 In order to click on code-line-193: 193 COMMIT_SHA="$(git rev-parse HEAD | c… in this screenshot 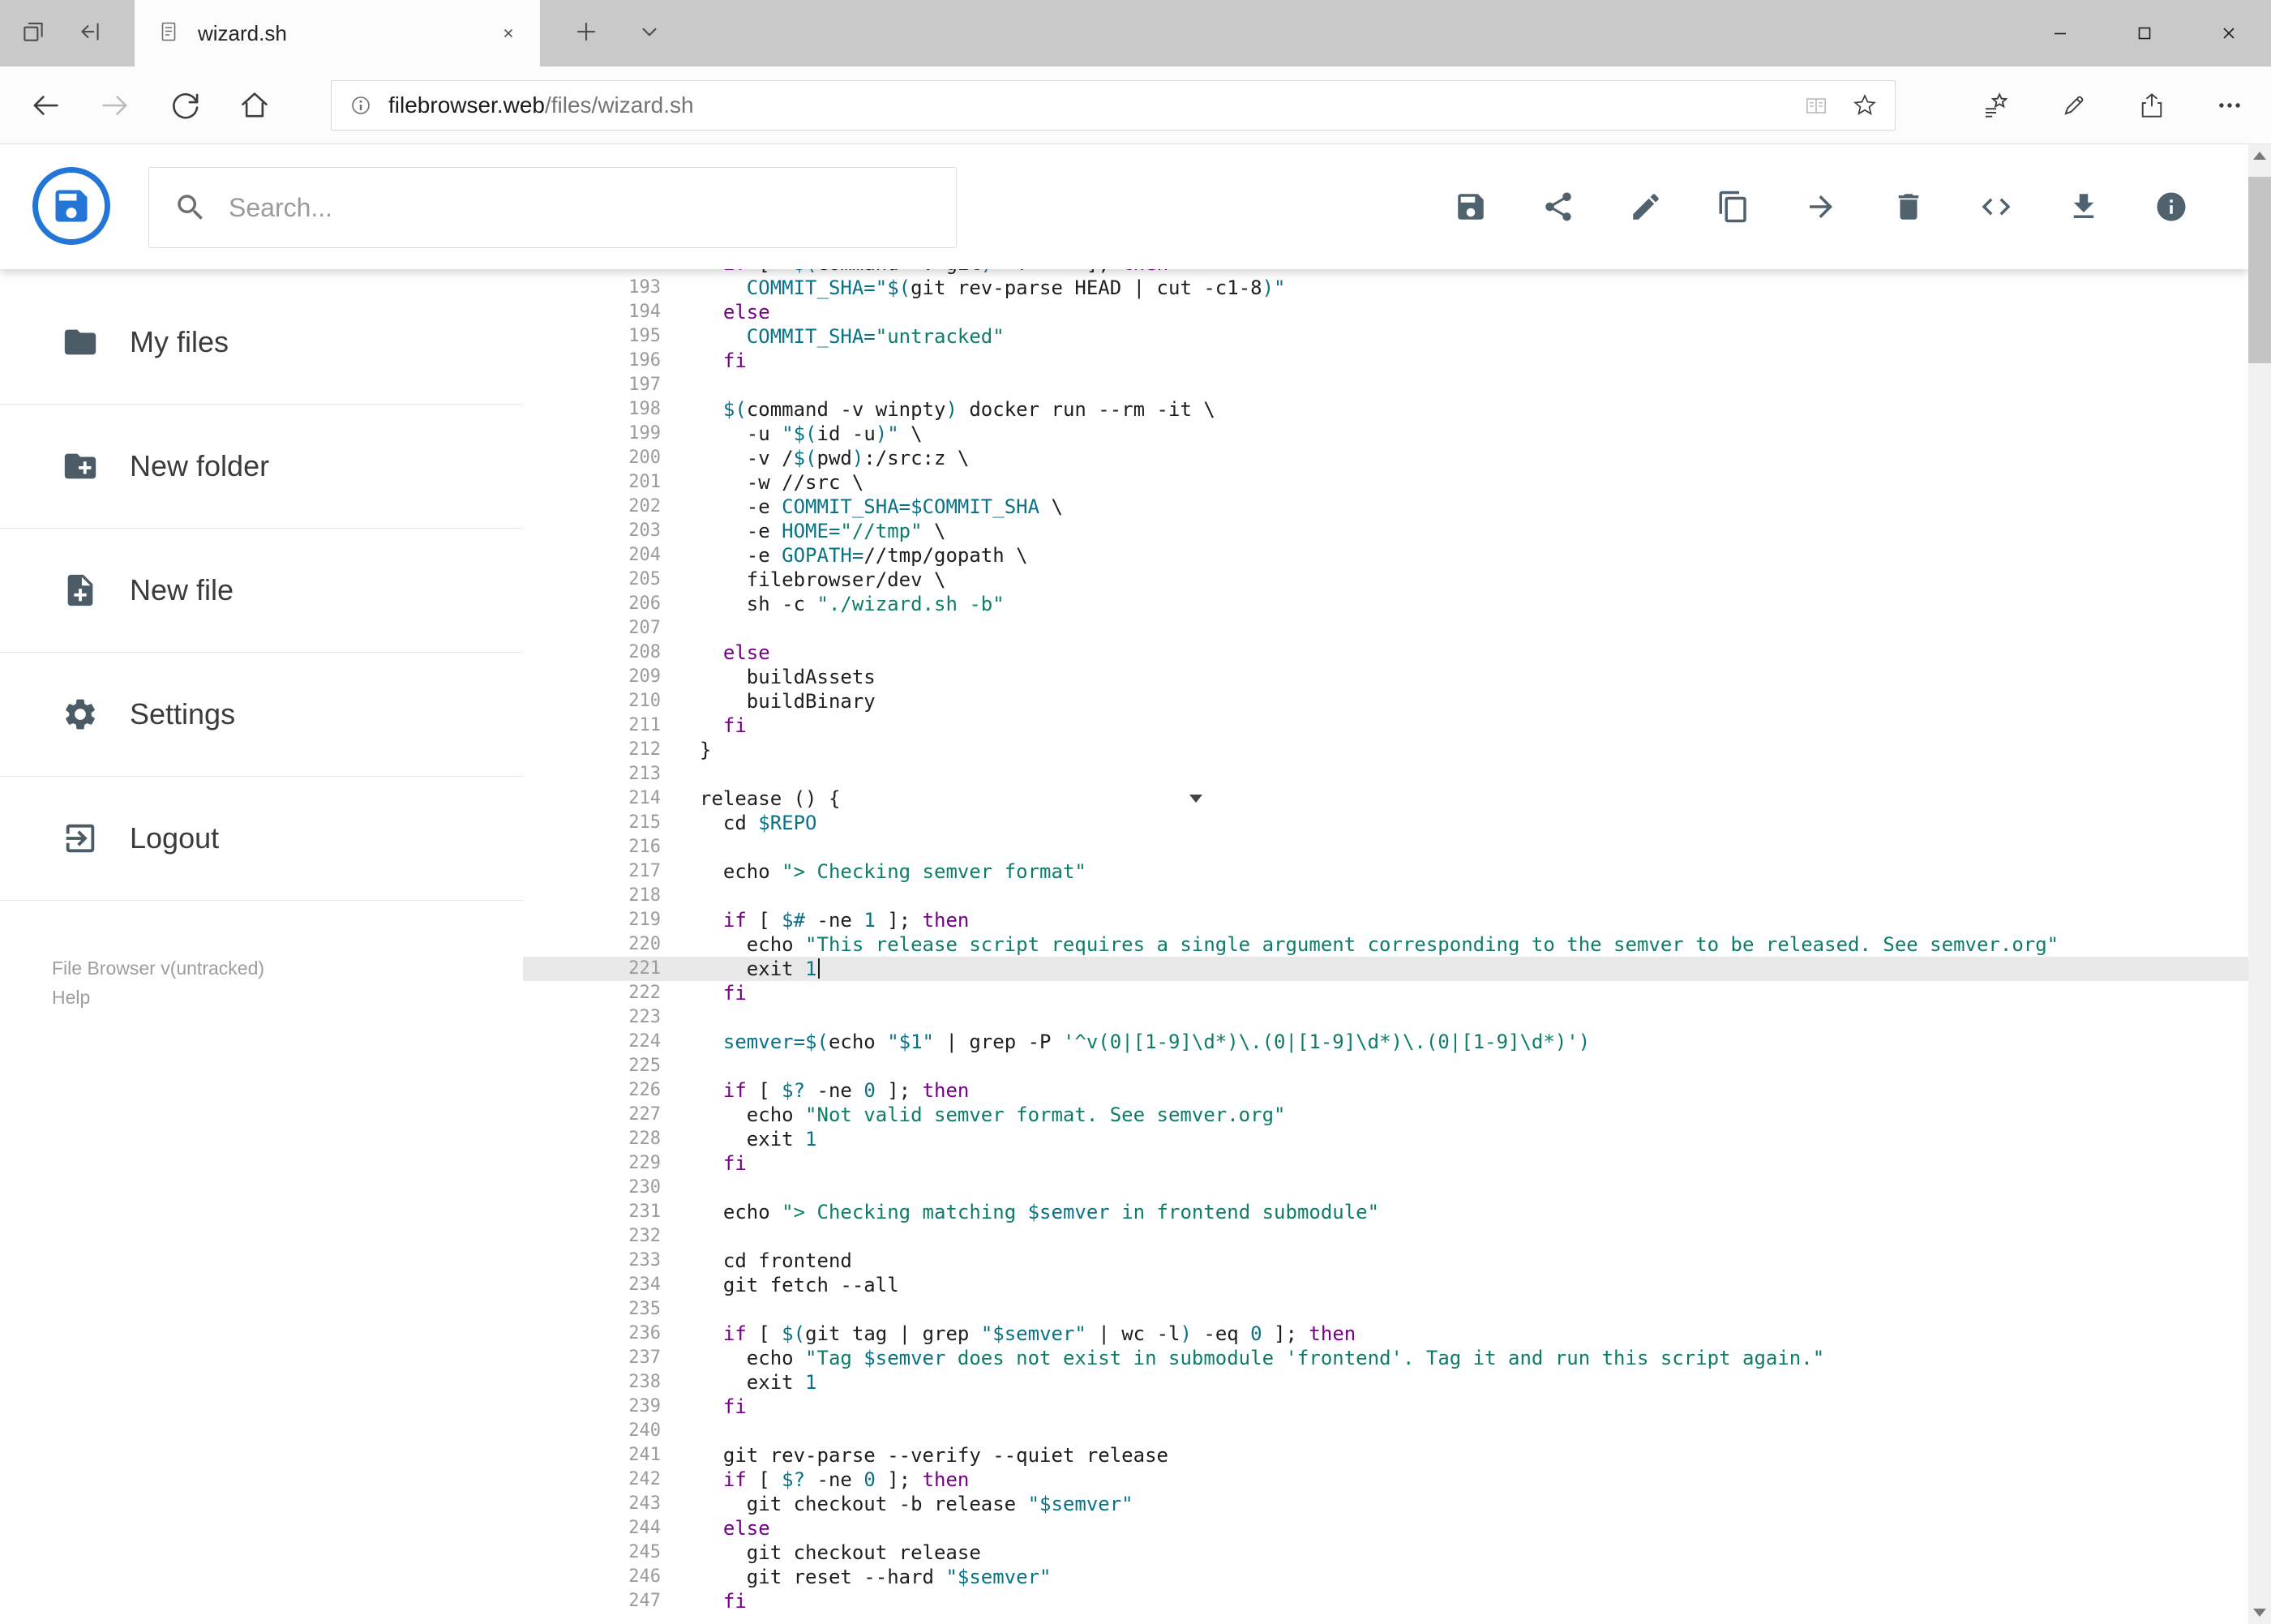, I will do `click(1385, 288)`.